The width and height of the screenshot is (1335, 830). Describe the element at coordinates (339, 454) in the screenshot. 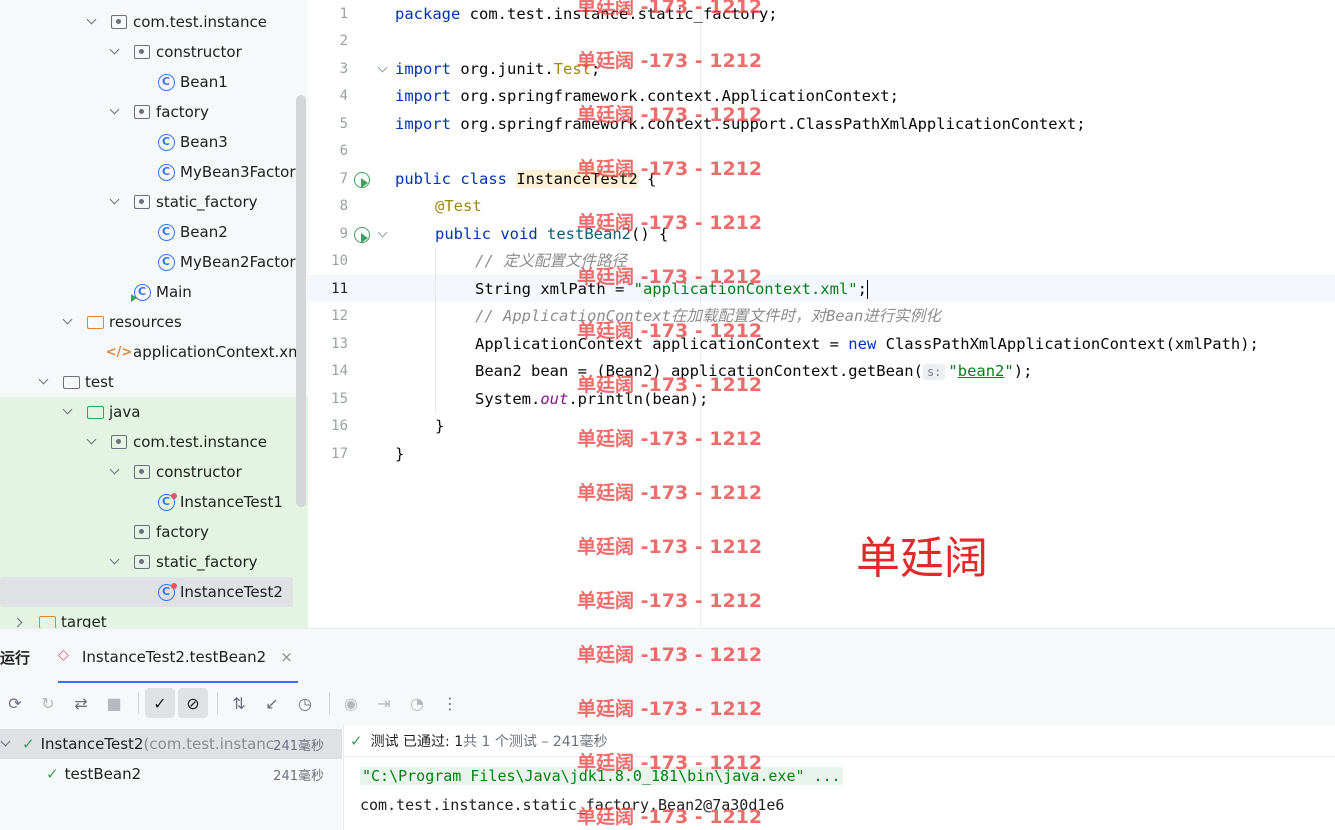

I see `line-number: 17` at that location.